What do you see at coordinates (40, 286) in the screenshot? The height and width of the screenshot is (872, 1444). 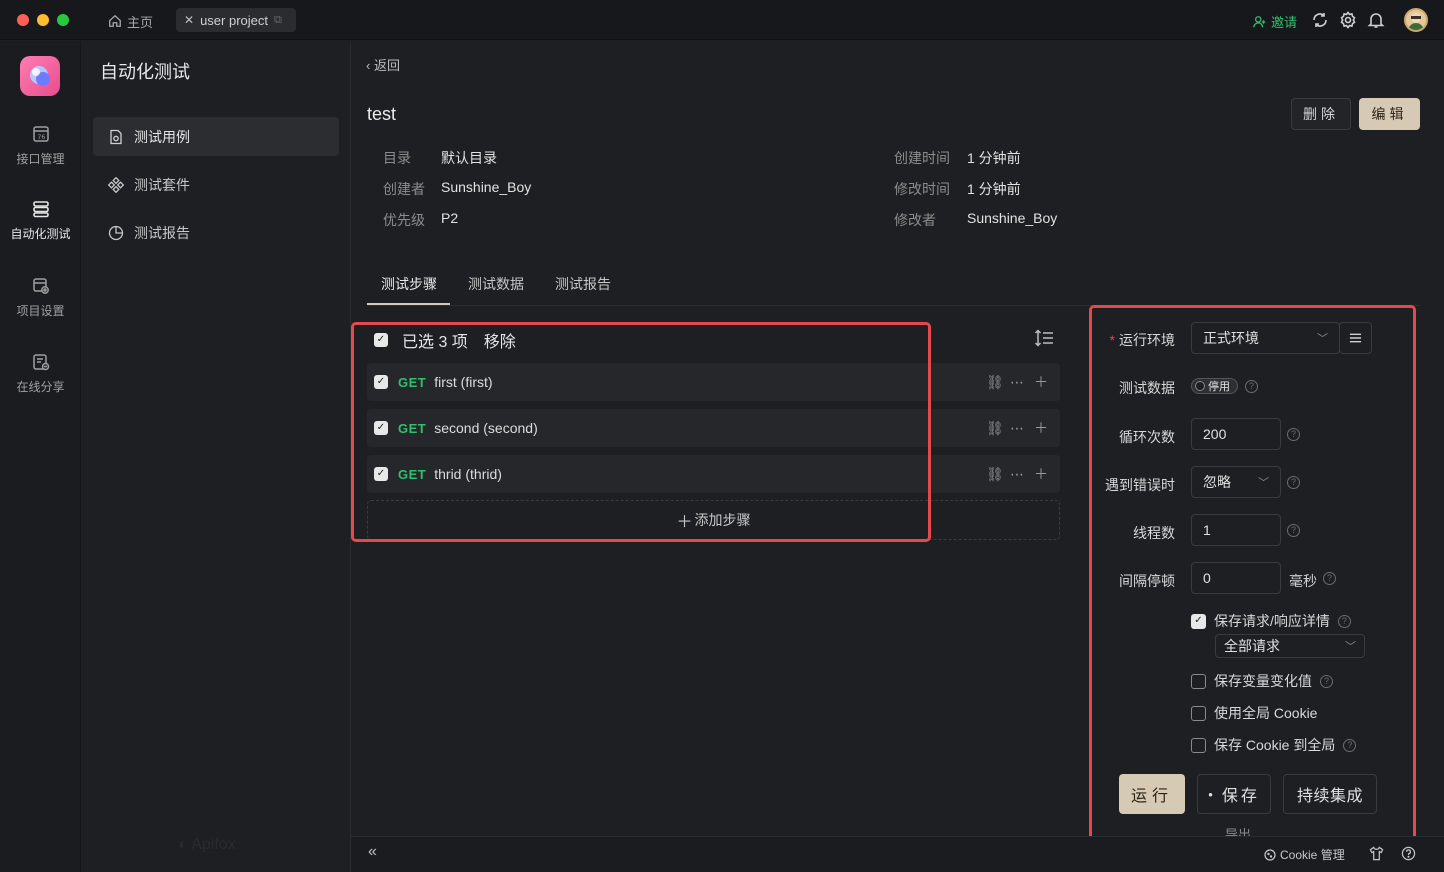 I see `project-settings-icon` at bounding box center [40, 286].